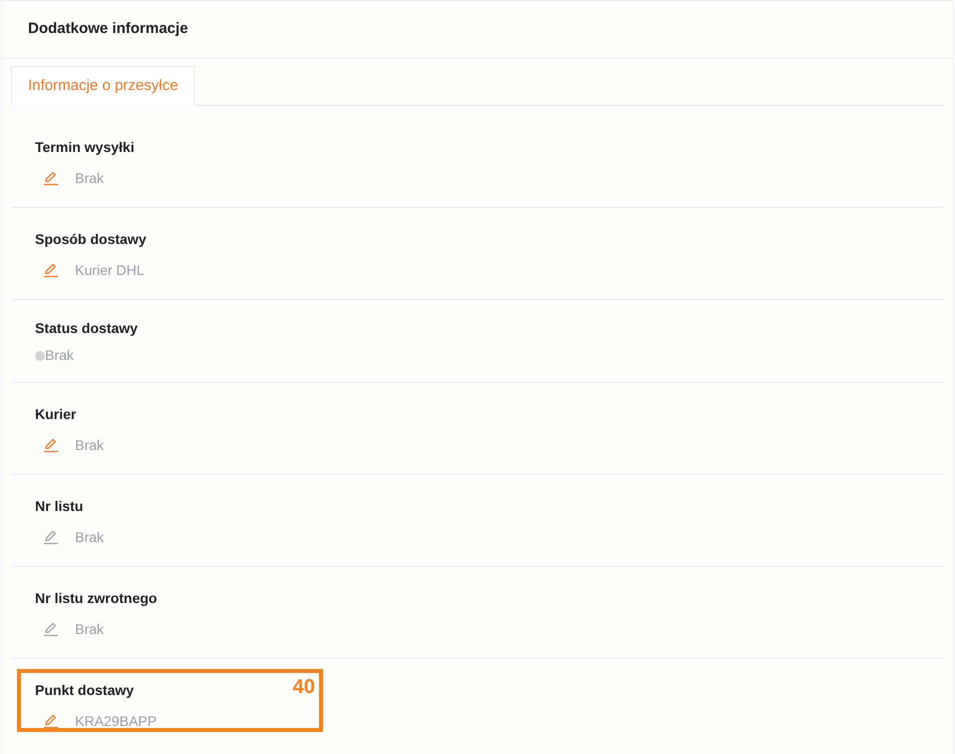 The height and width of the screenshot is (754, 955). Describe the element at coordinates (304, 687) in the screenshot. I see `marker-number: 40` at that location.